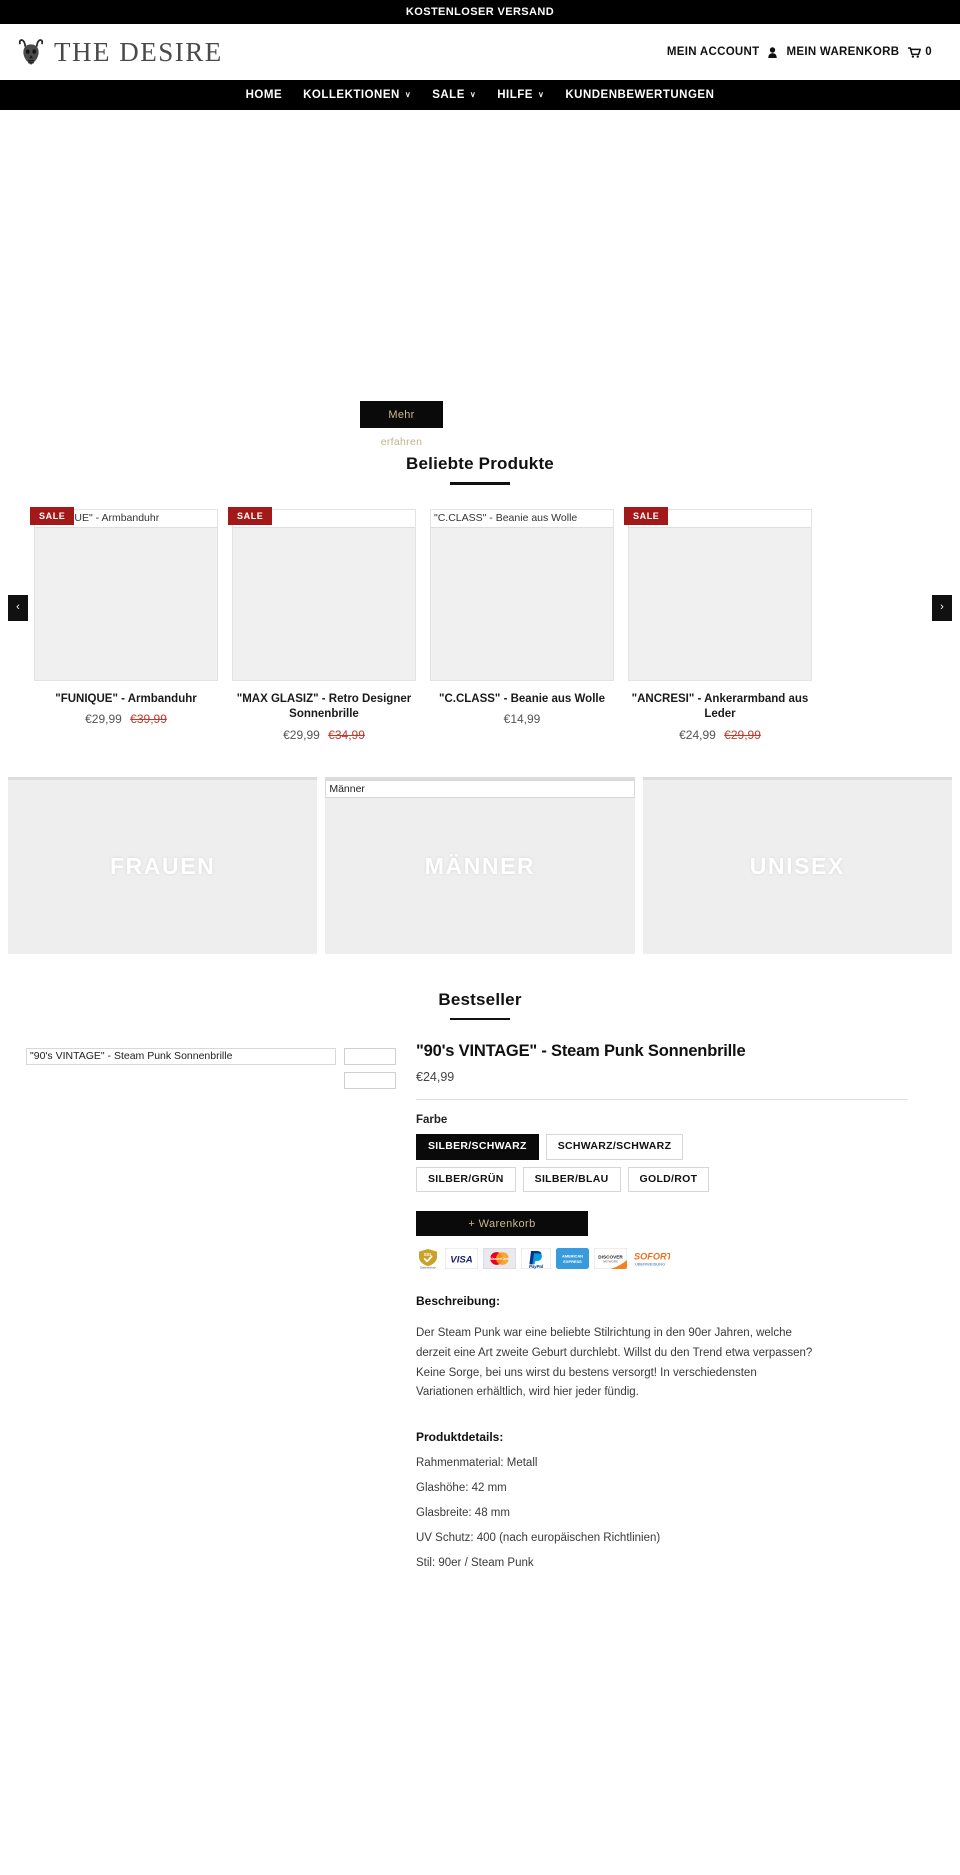 Image resolution: width=960 pixels, height=1875 pixels. What do you see at coordinates (264, 95) in the screenshot?
I see `nav-item-home: HOME` at bounding box center [264, 95].